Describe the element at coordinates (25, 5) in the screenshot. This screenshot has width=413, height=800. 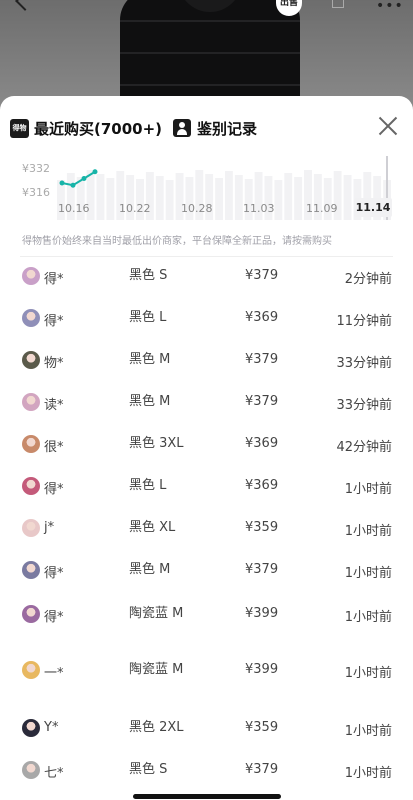
I see `back-icon` at that location.